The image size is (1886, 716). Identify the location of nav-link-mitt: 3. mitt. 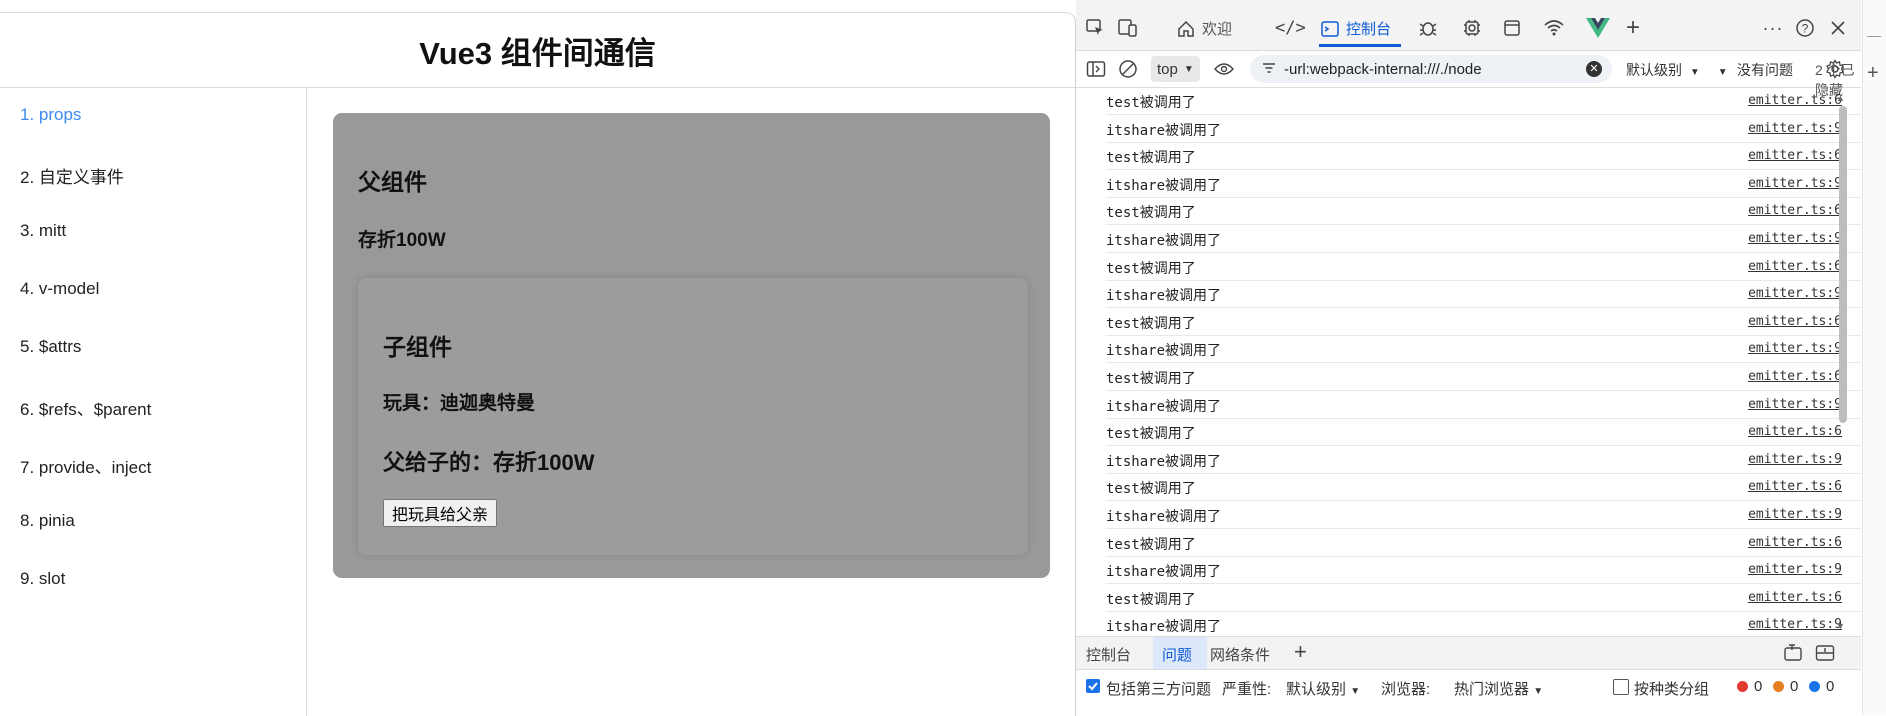
(43, 231).